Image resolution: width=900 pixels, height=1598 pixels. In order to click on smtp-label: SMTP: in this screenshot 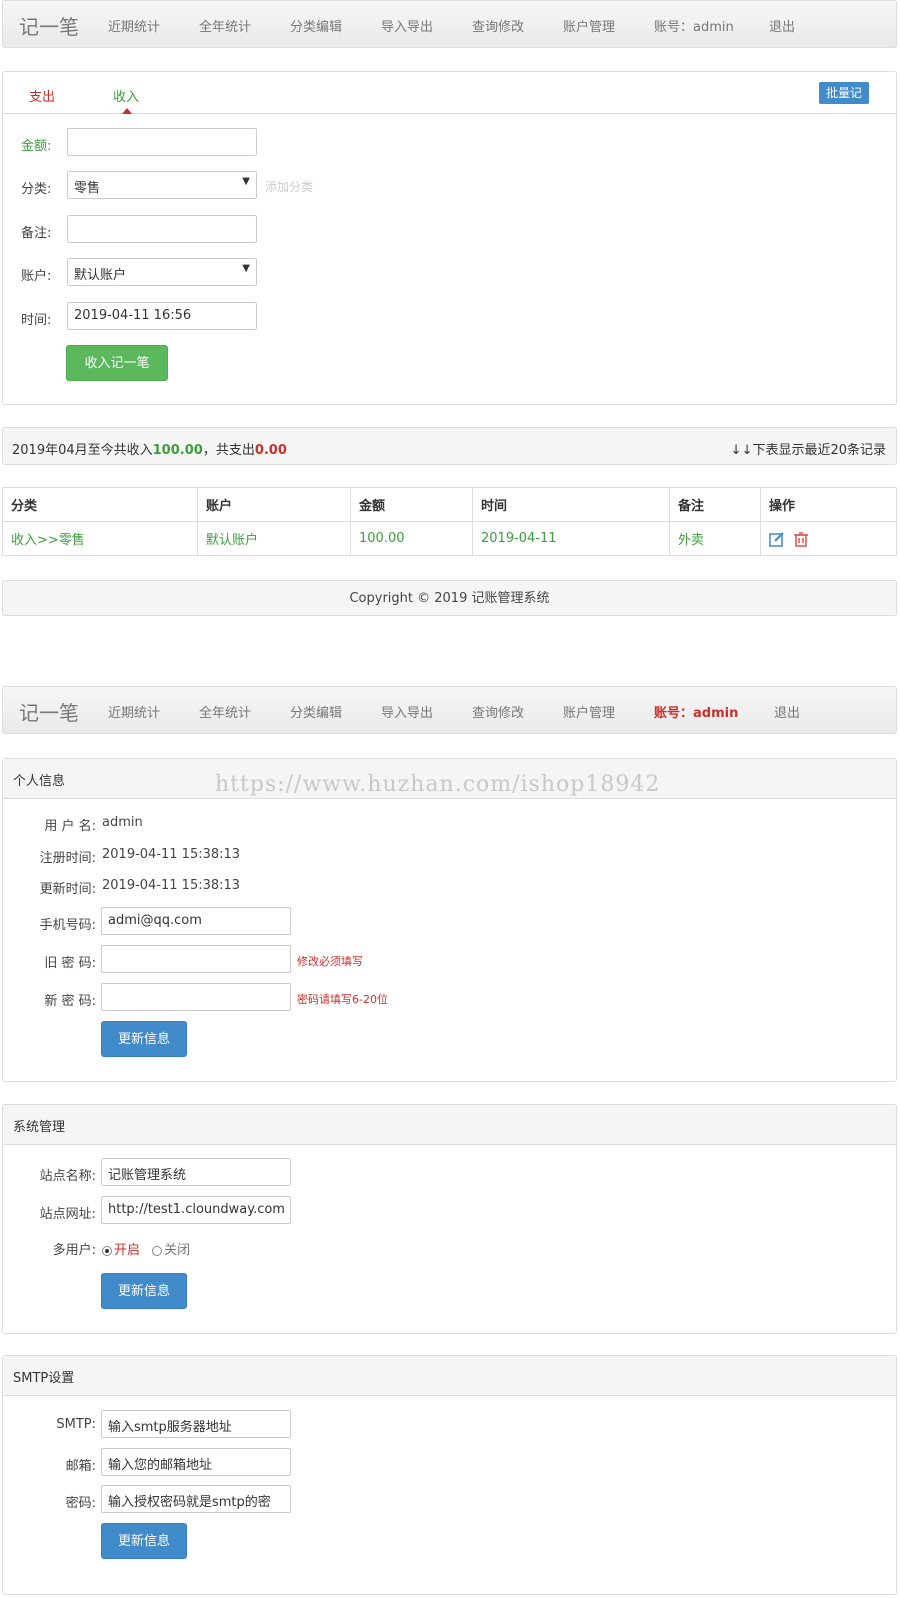, I will do `click(76, 1424)`.